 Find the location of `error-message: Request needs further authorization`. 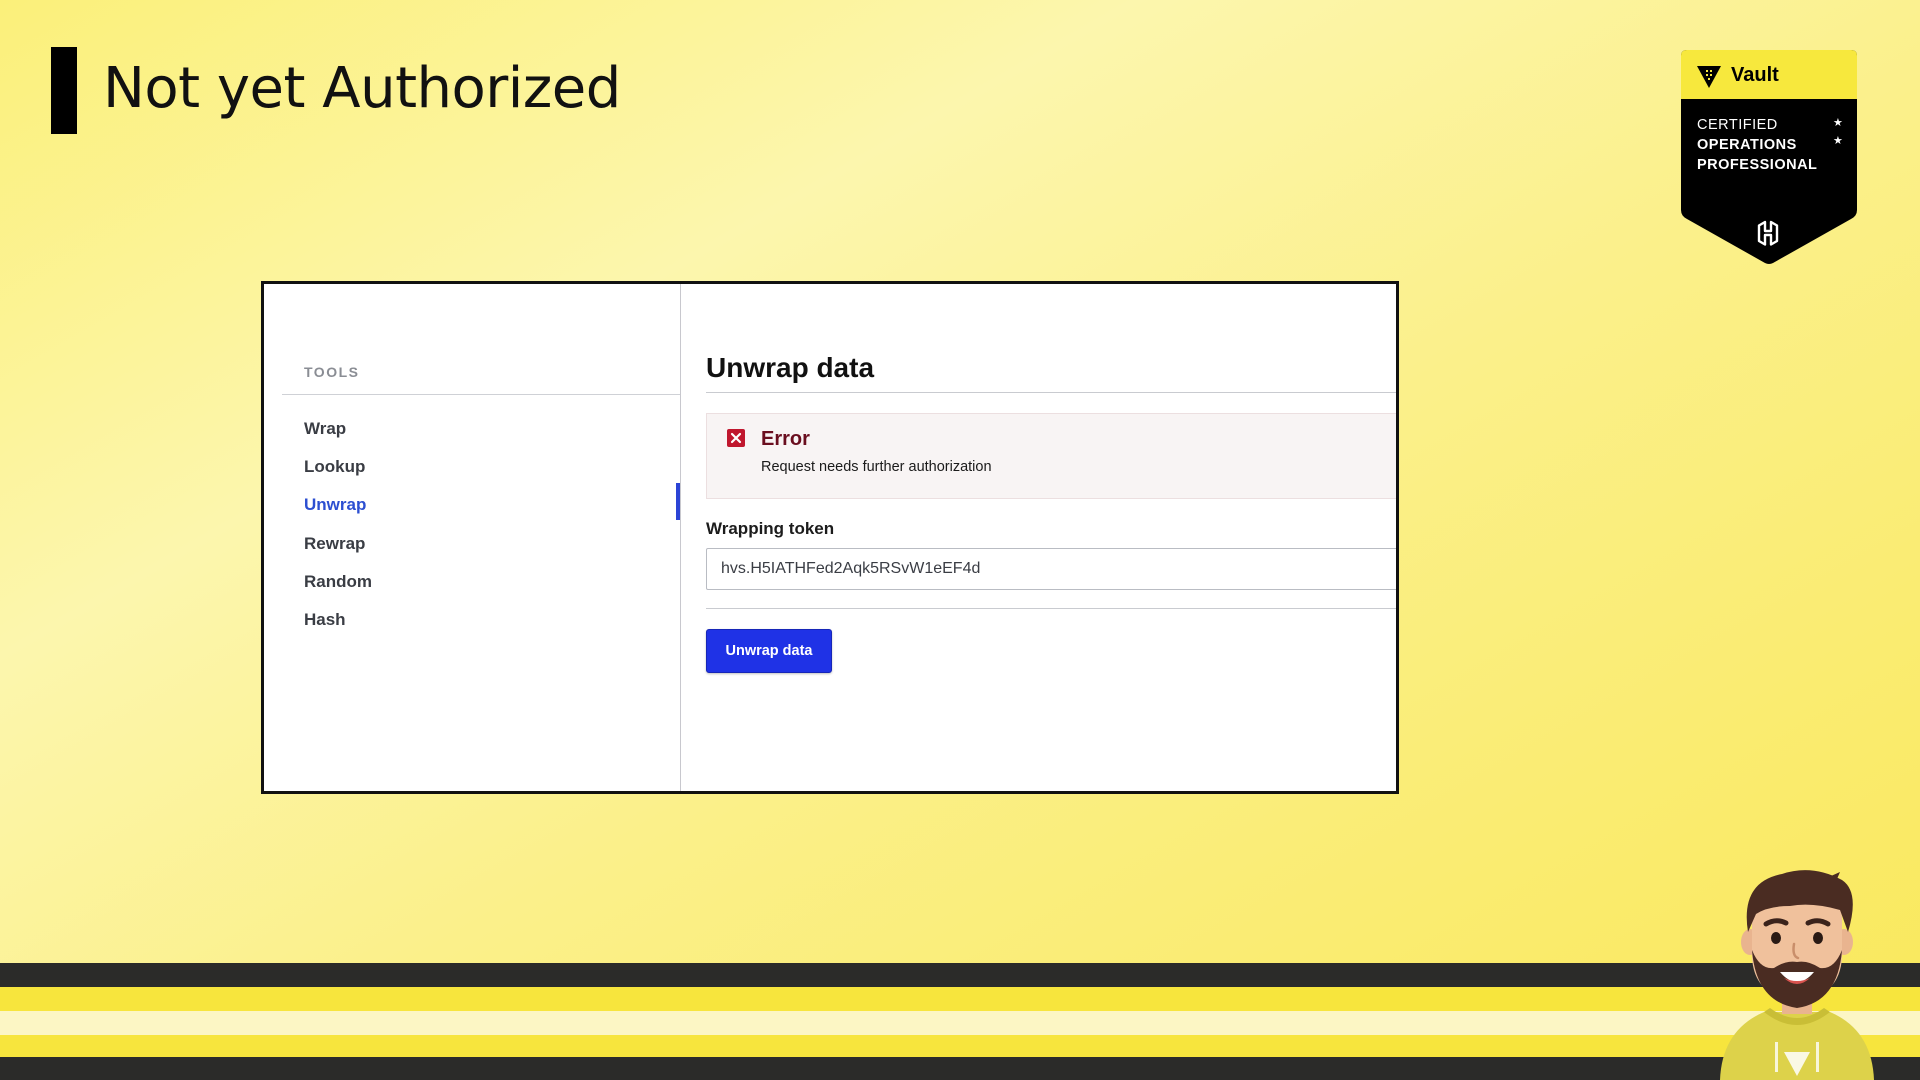

error-message: Request needs further authorization is located at coordinates (876, 467).